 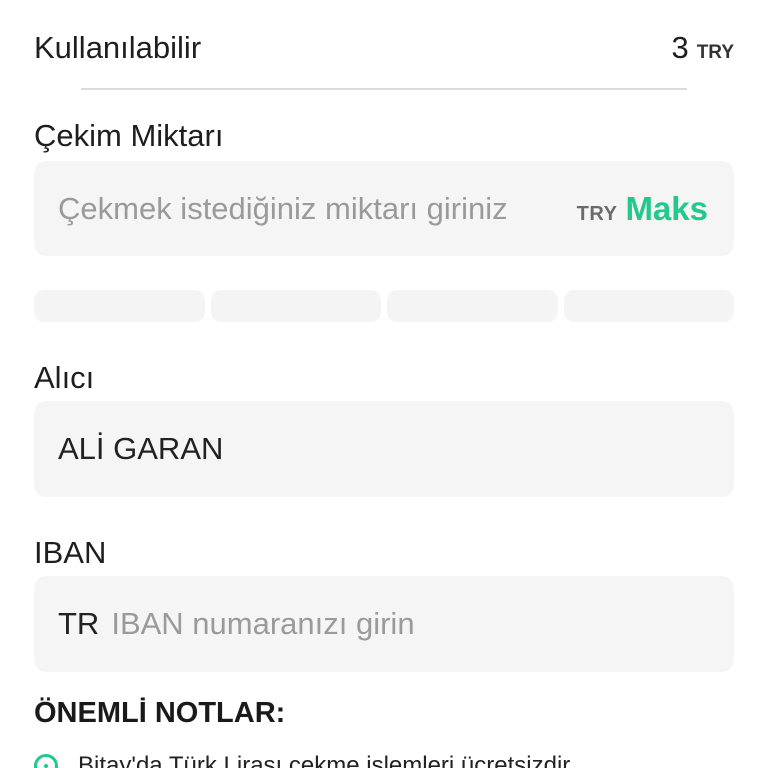 I want to click on available-label: Kullanılabilir, so click(x=118, y=47).